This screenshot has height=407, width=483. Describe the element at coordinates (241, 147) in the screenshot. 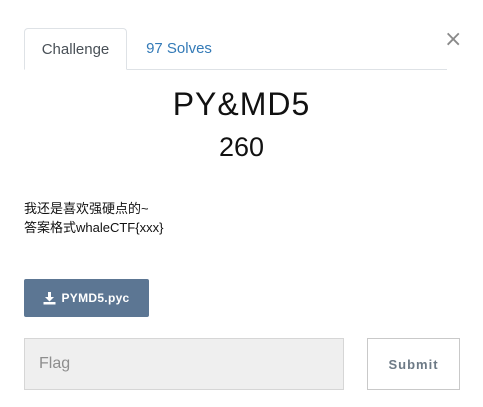

I see `challenge-points: 260` at that location.